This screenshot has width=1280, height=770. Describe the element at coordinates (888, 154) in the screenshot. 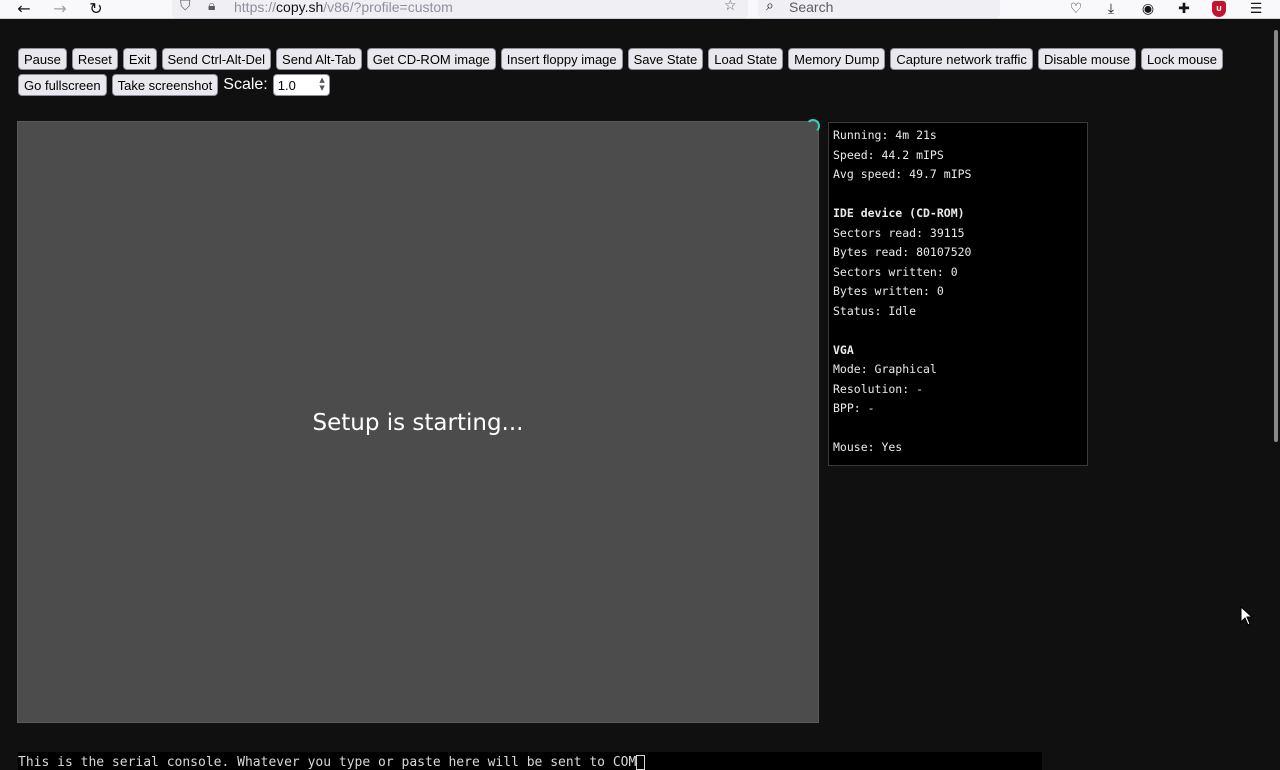

I see `speed: Speed: 44.2 mIPS` at that location.